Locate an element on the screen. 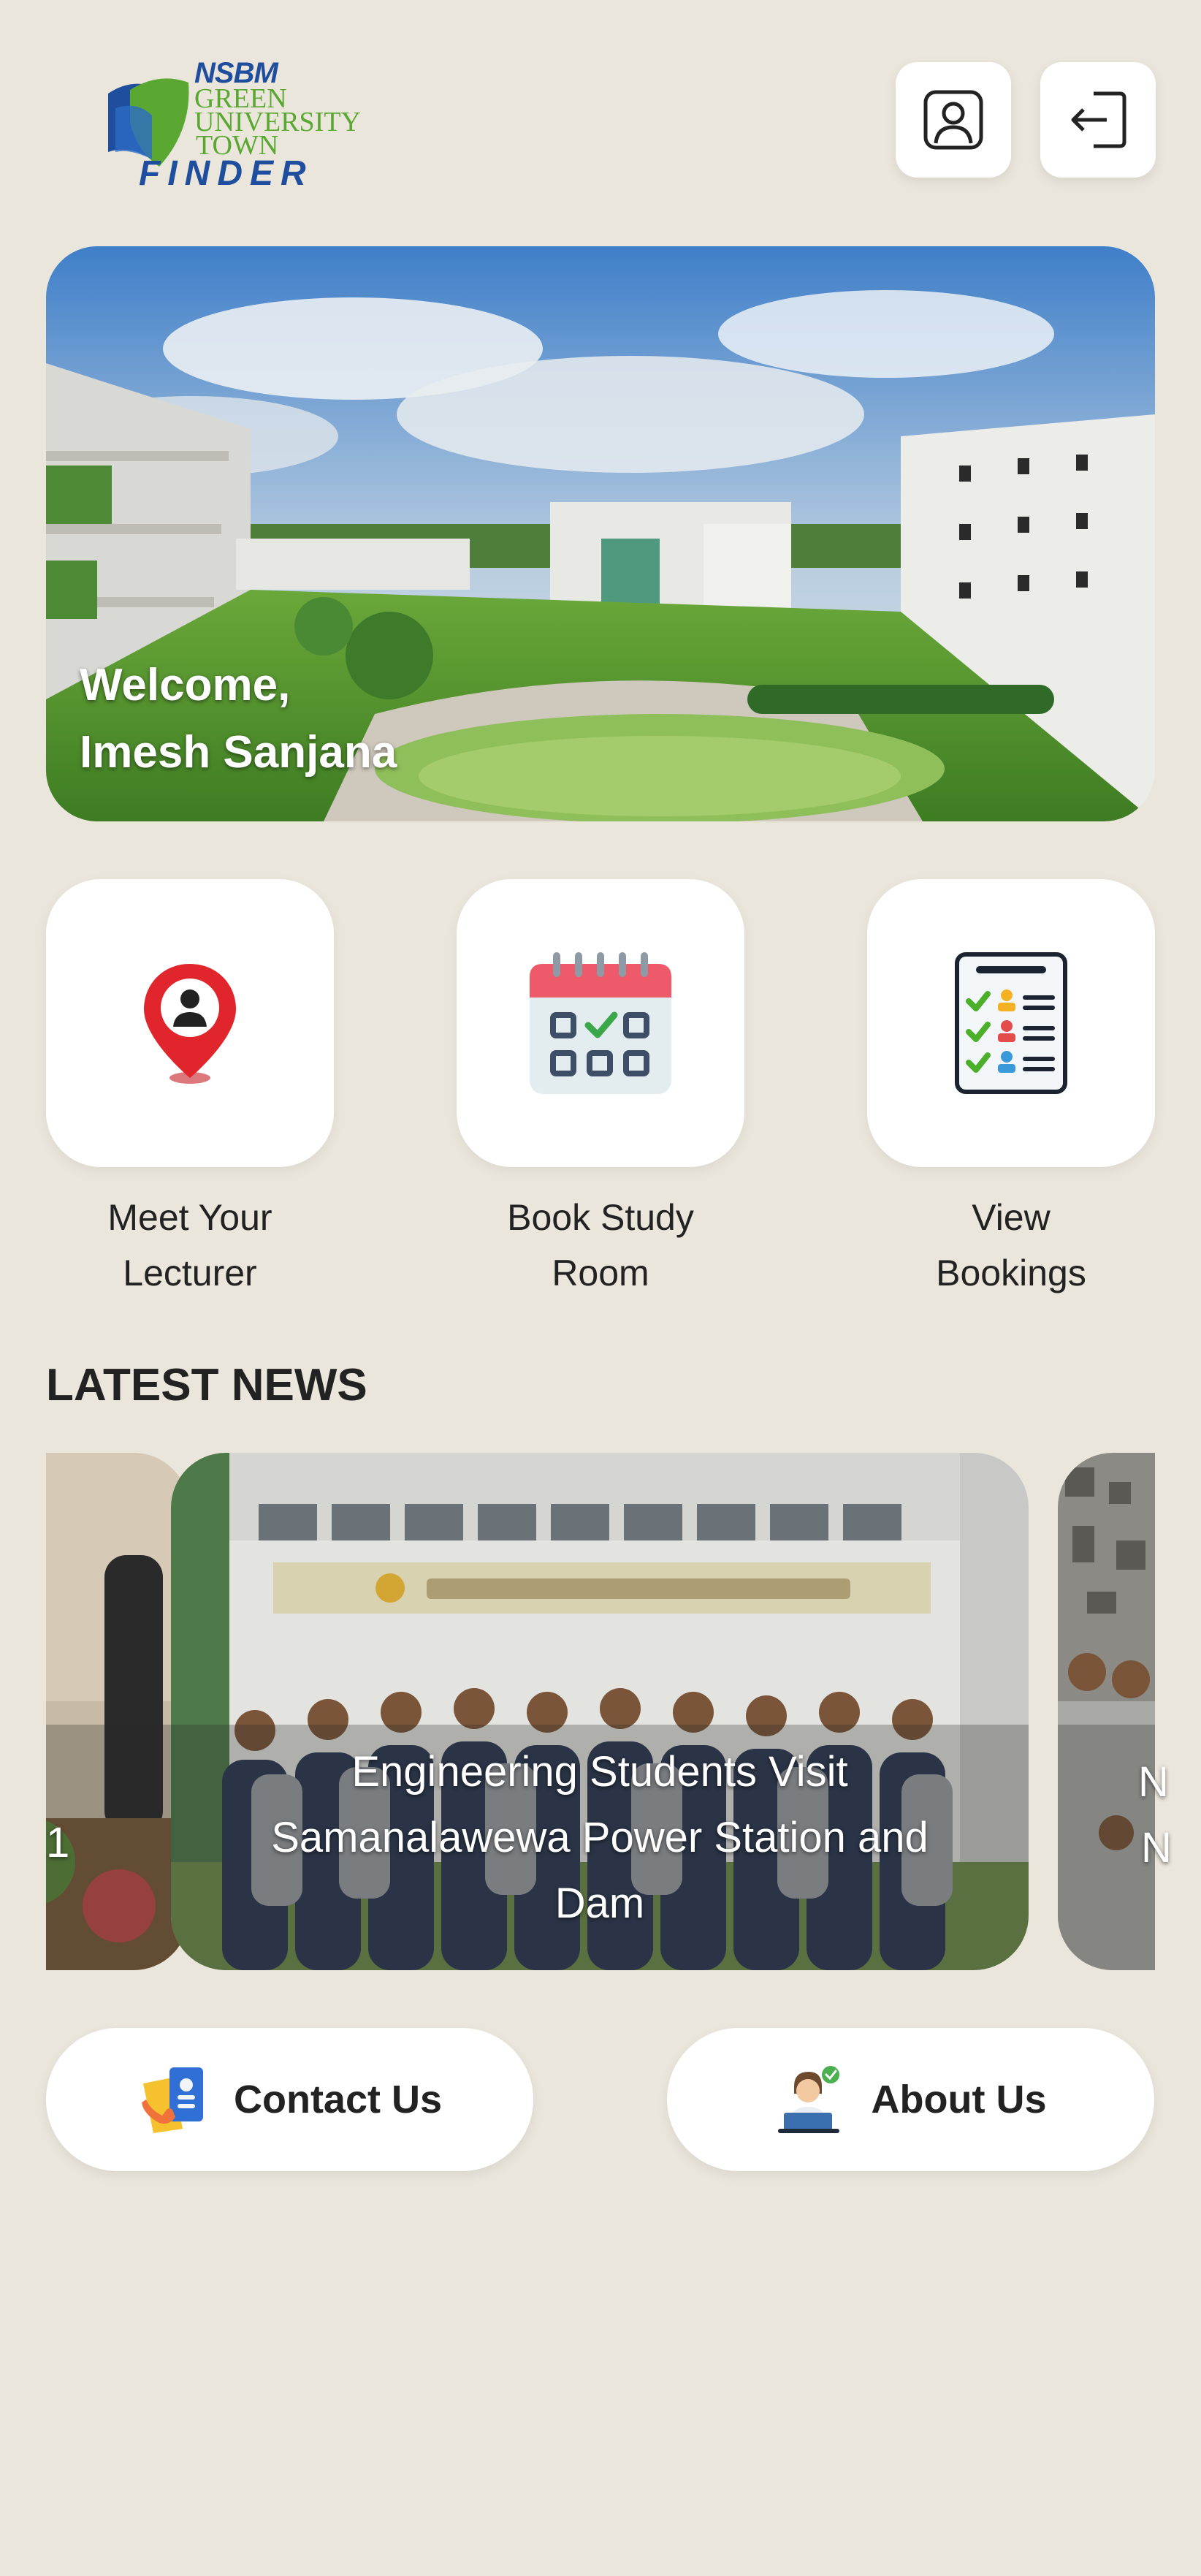 The height and width of the screenshot is (2576, 1201). latest-news-heading: LATEST NEWS is located at coordinates (206, 1385).